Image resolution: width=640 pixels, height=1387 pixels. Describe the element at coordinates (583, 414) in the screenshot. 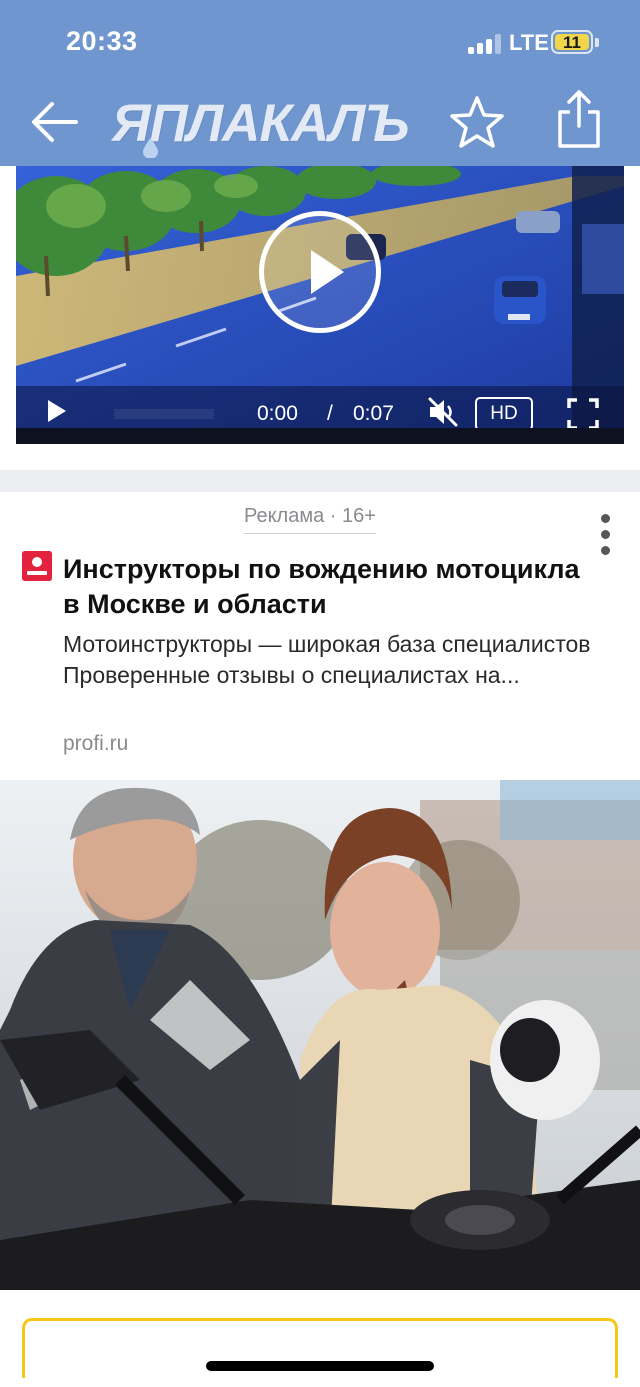

I see `fullscreen-icon` at that location.